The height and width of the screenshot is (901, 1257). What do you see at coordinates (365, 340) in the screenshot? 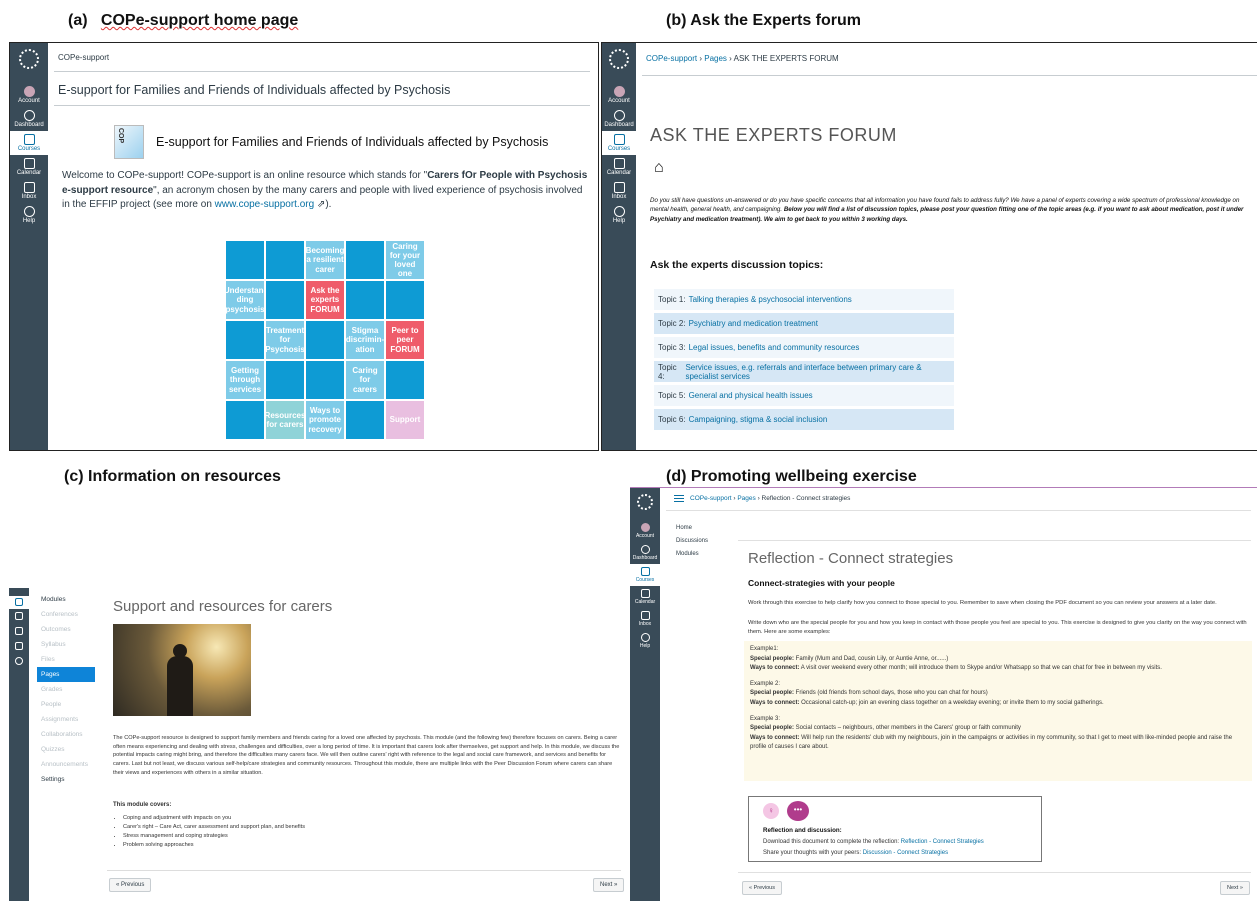
I see `module-tile: Stigma discrimin-ation` at bounding box center [365, 340].